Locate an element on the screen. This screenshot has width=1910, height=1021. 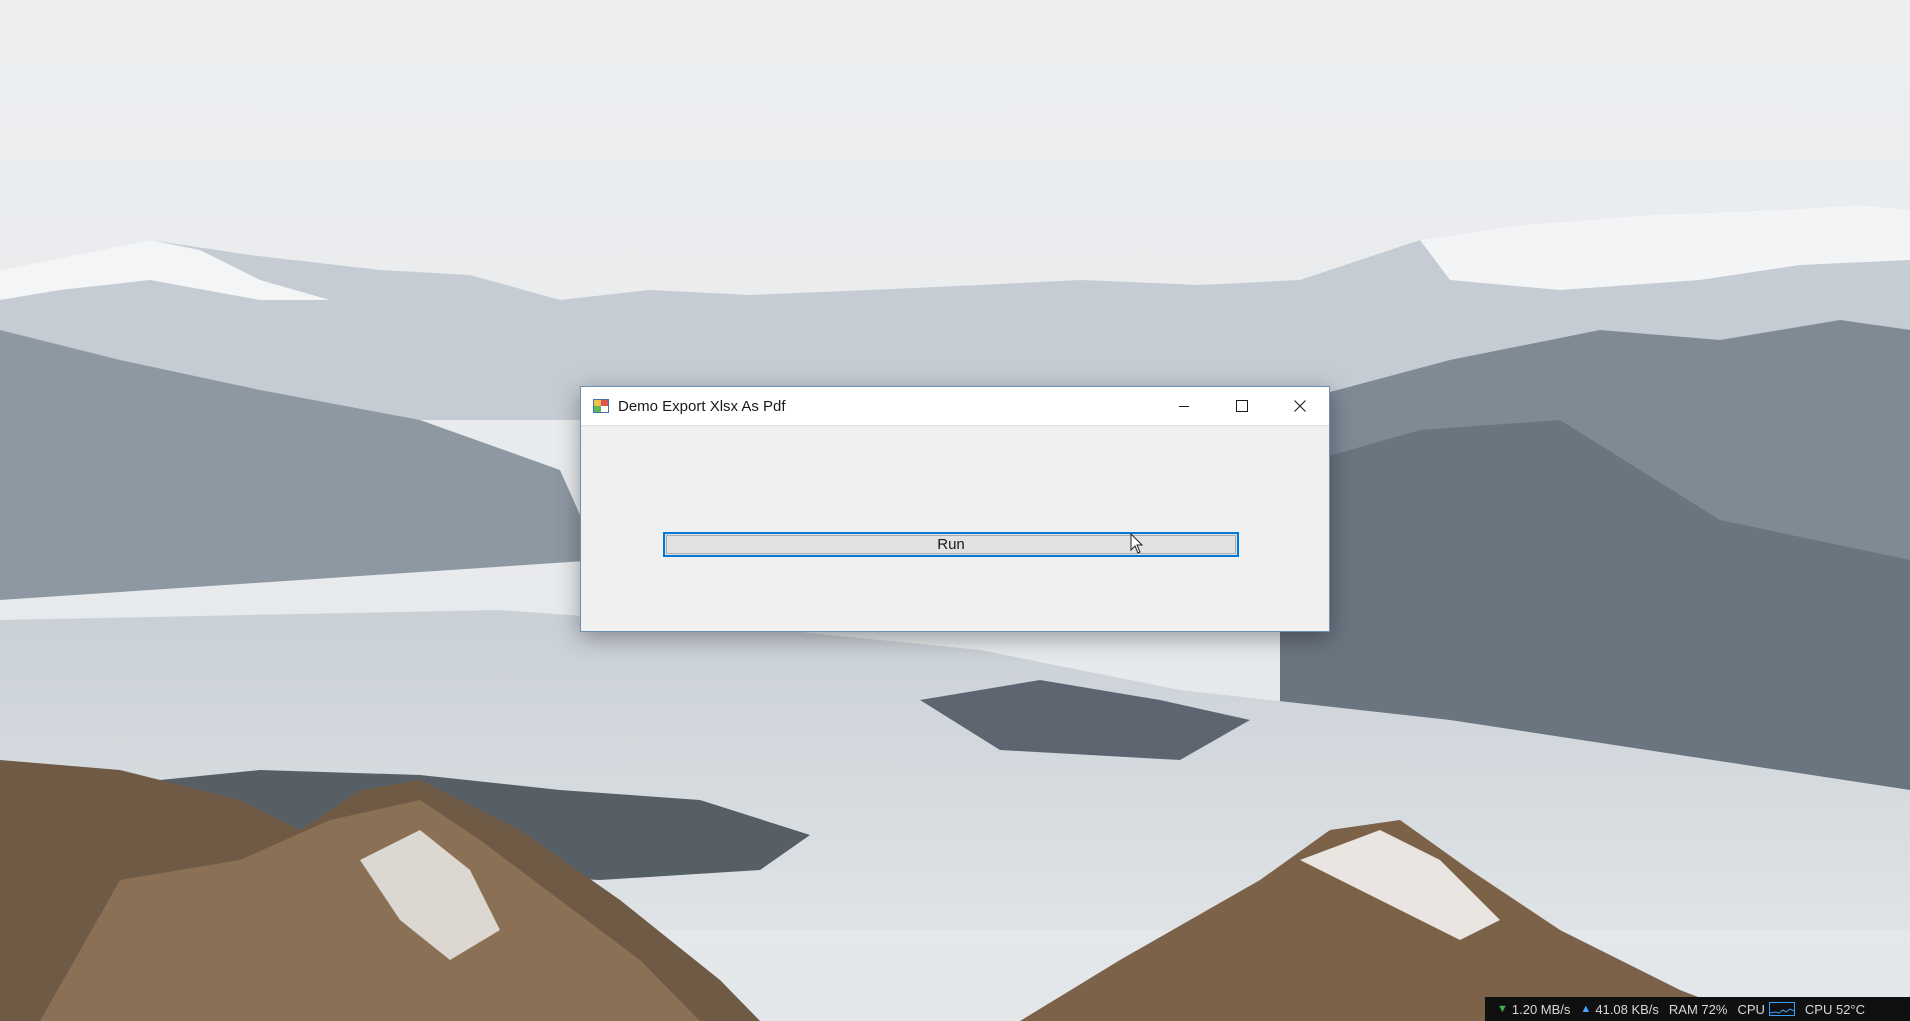
title-bar: Demo Export Xlsx As Pdf is located at coordinates (955, 406).